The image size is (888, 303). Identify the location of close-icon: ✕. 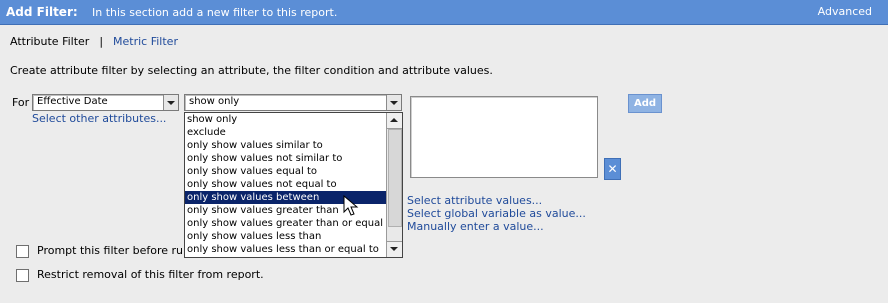
(612, 169).